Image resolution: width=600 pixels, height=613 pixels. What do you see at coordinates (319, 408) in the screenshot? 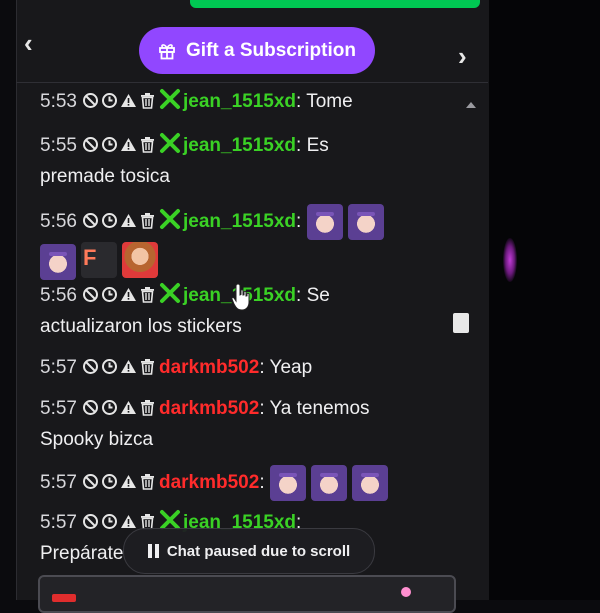
I see `message-text: Ya tenemos` at bounding box center [319, 408].